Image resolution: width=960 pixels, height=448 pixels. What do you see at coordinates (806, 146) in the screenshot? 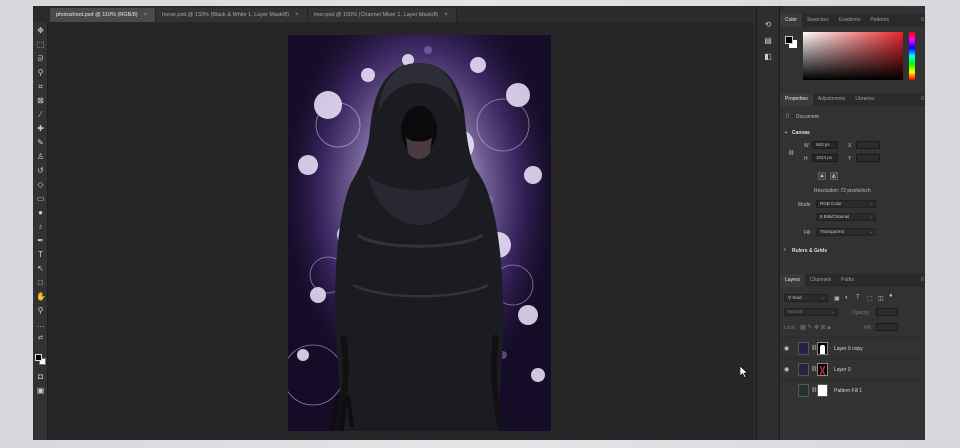
I see `width-label: W` at bounding box center [806, 146].